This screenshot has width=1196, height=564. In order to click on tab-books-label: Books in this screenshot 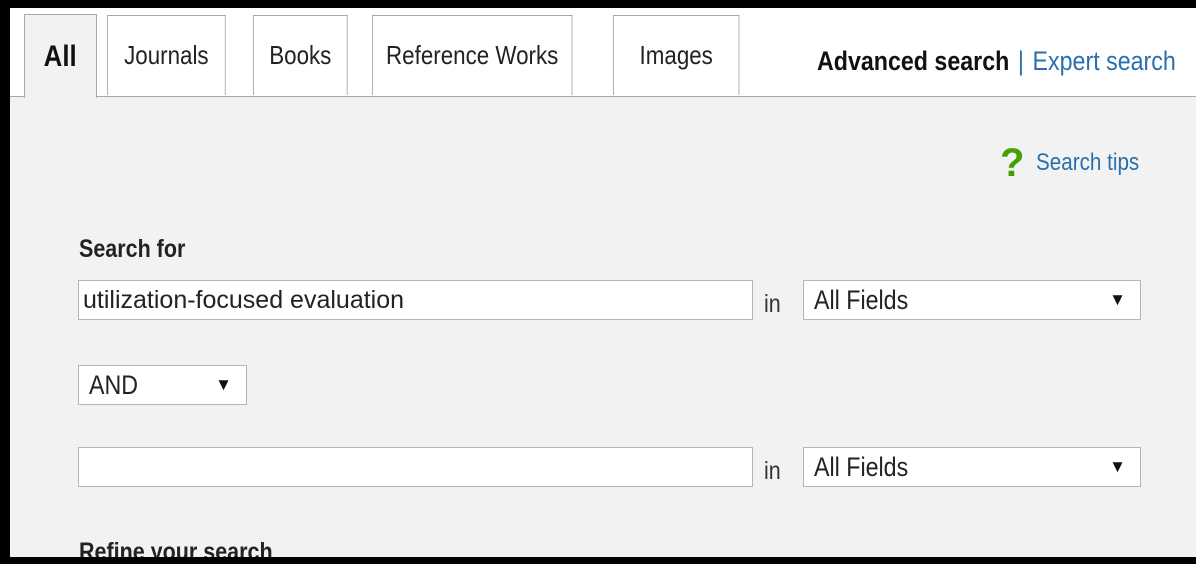, I will do `click(300, 55)`.